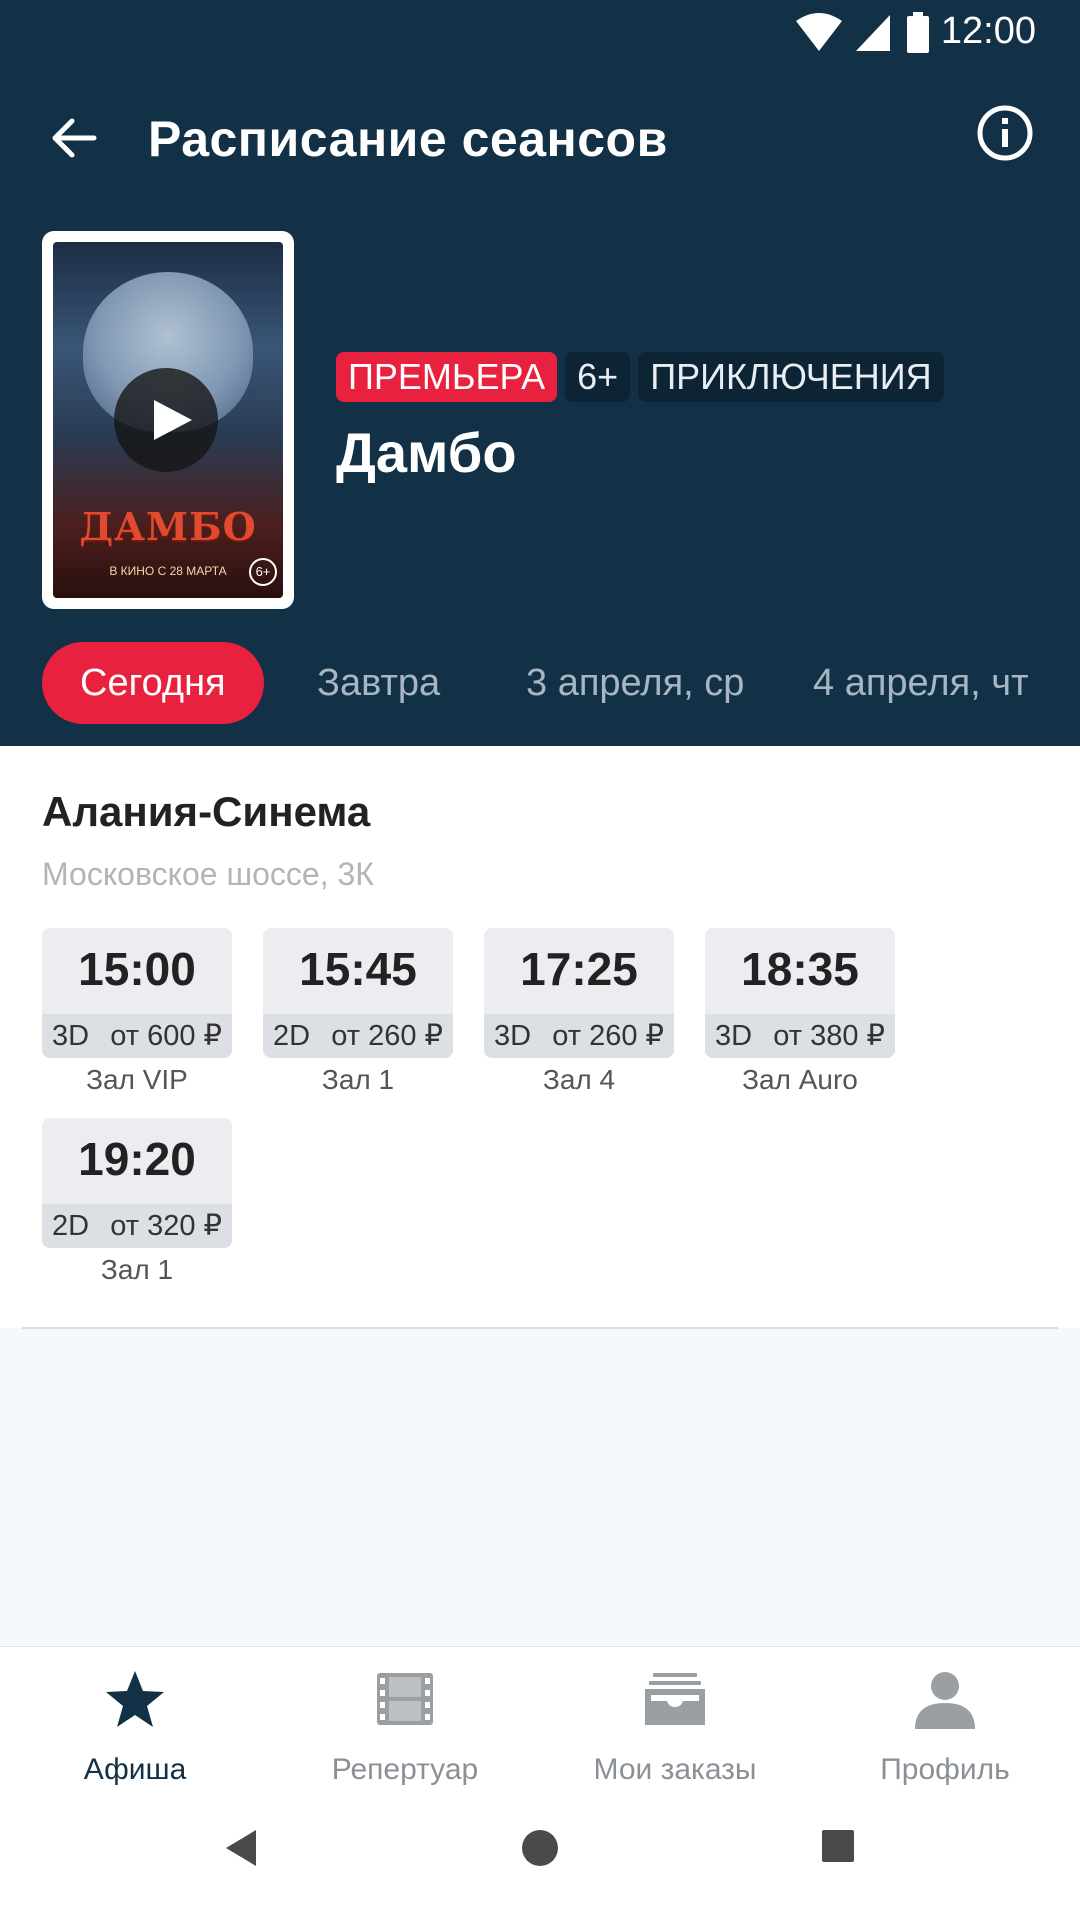 Image resolution: width=1080 pixels, height=1920 pixels. I want to click on section-divider, so click(540, 1328).